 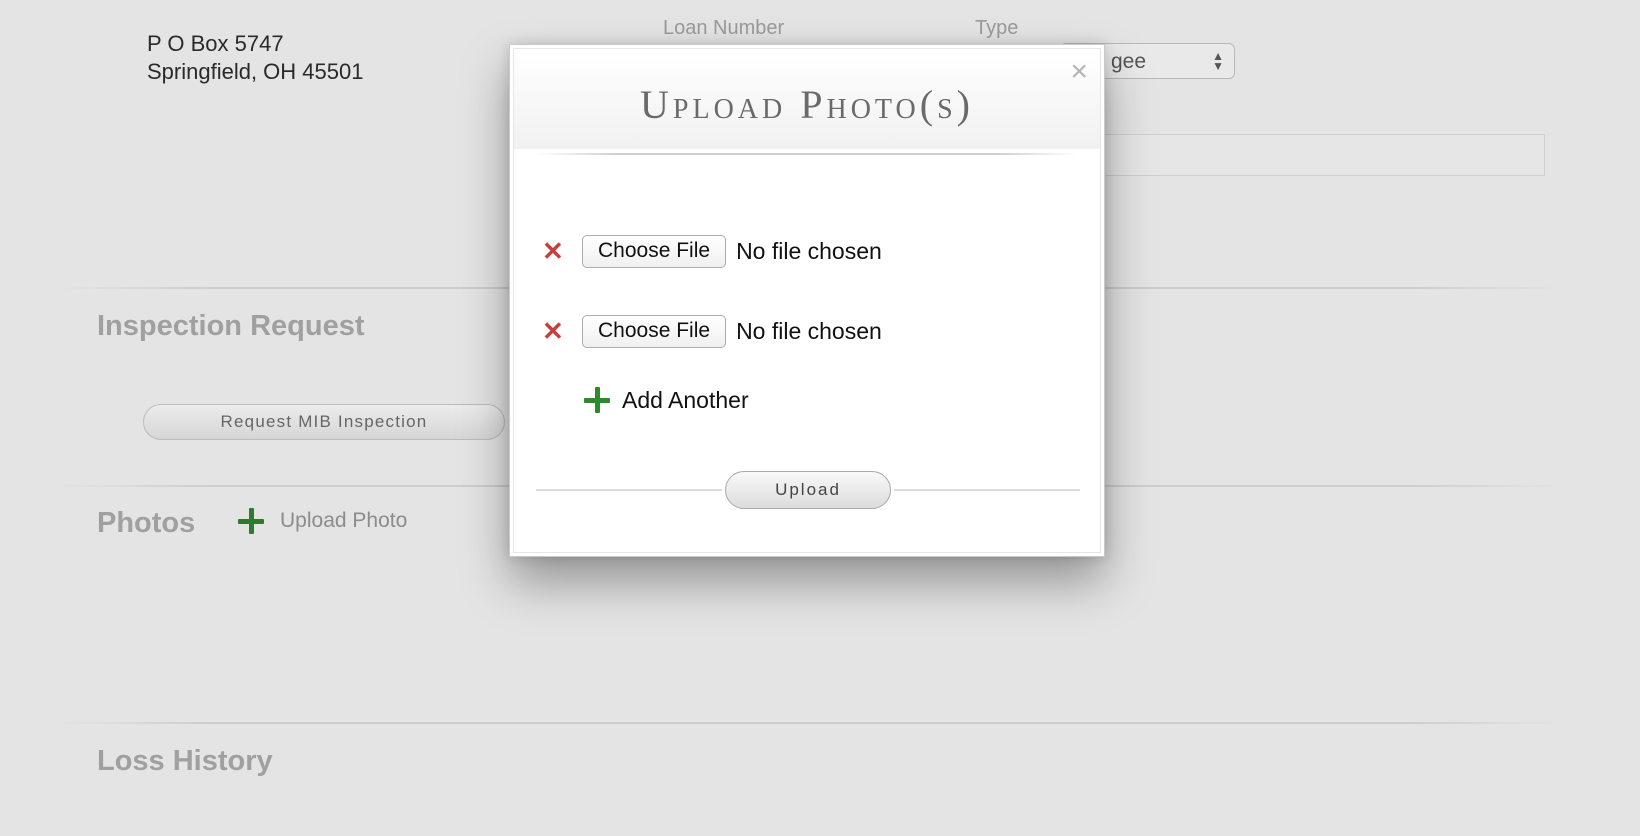 What do you see at coordinates (685, 399) in the screenshot?
I see `add-another-label: Add Another` at bounding box center [685, 399].